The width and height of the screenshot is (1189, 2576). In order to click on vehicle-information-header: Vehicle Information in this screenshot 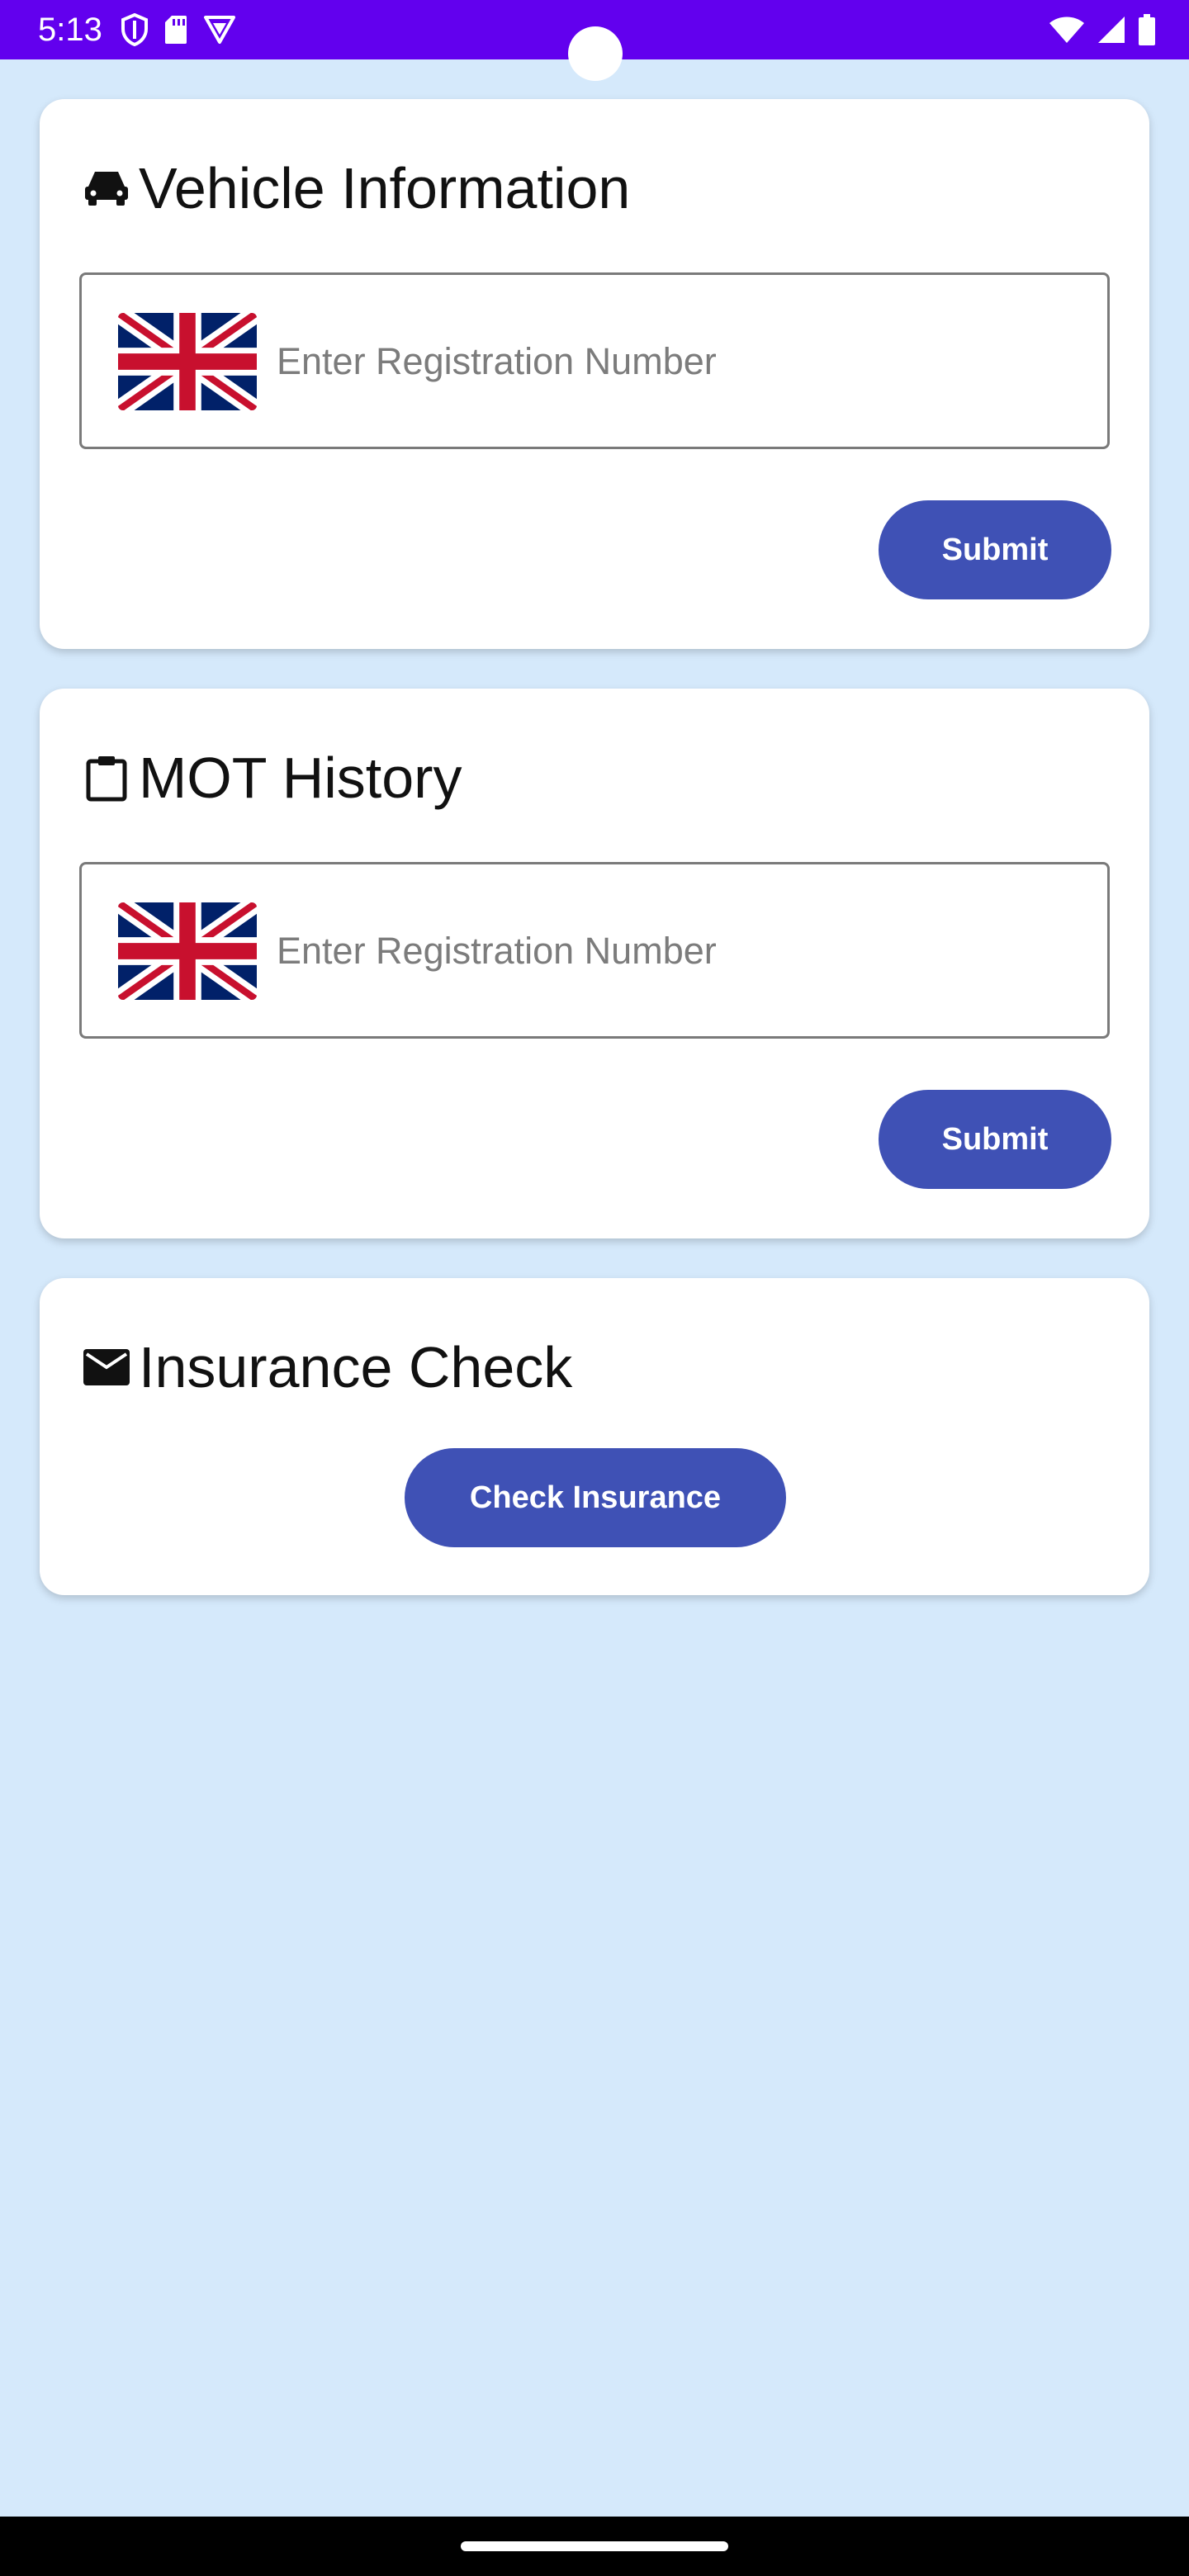, I will do `click(356, 188)`.